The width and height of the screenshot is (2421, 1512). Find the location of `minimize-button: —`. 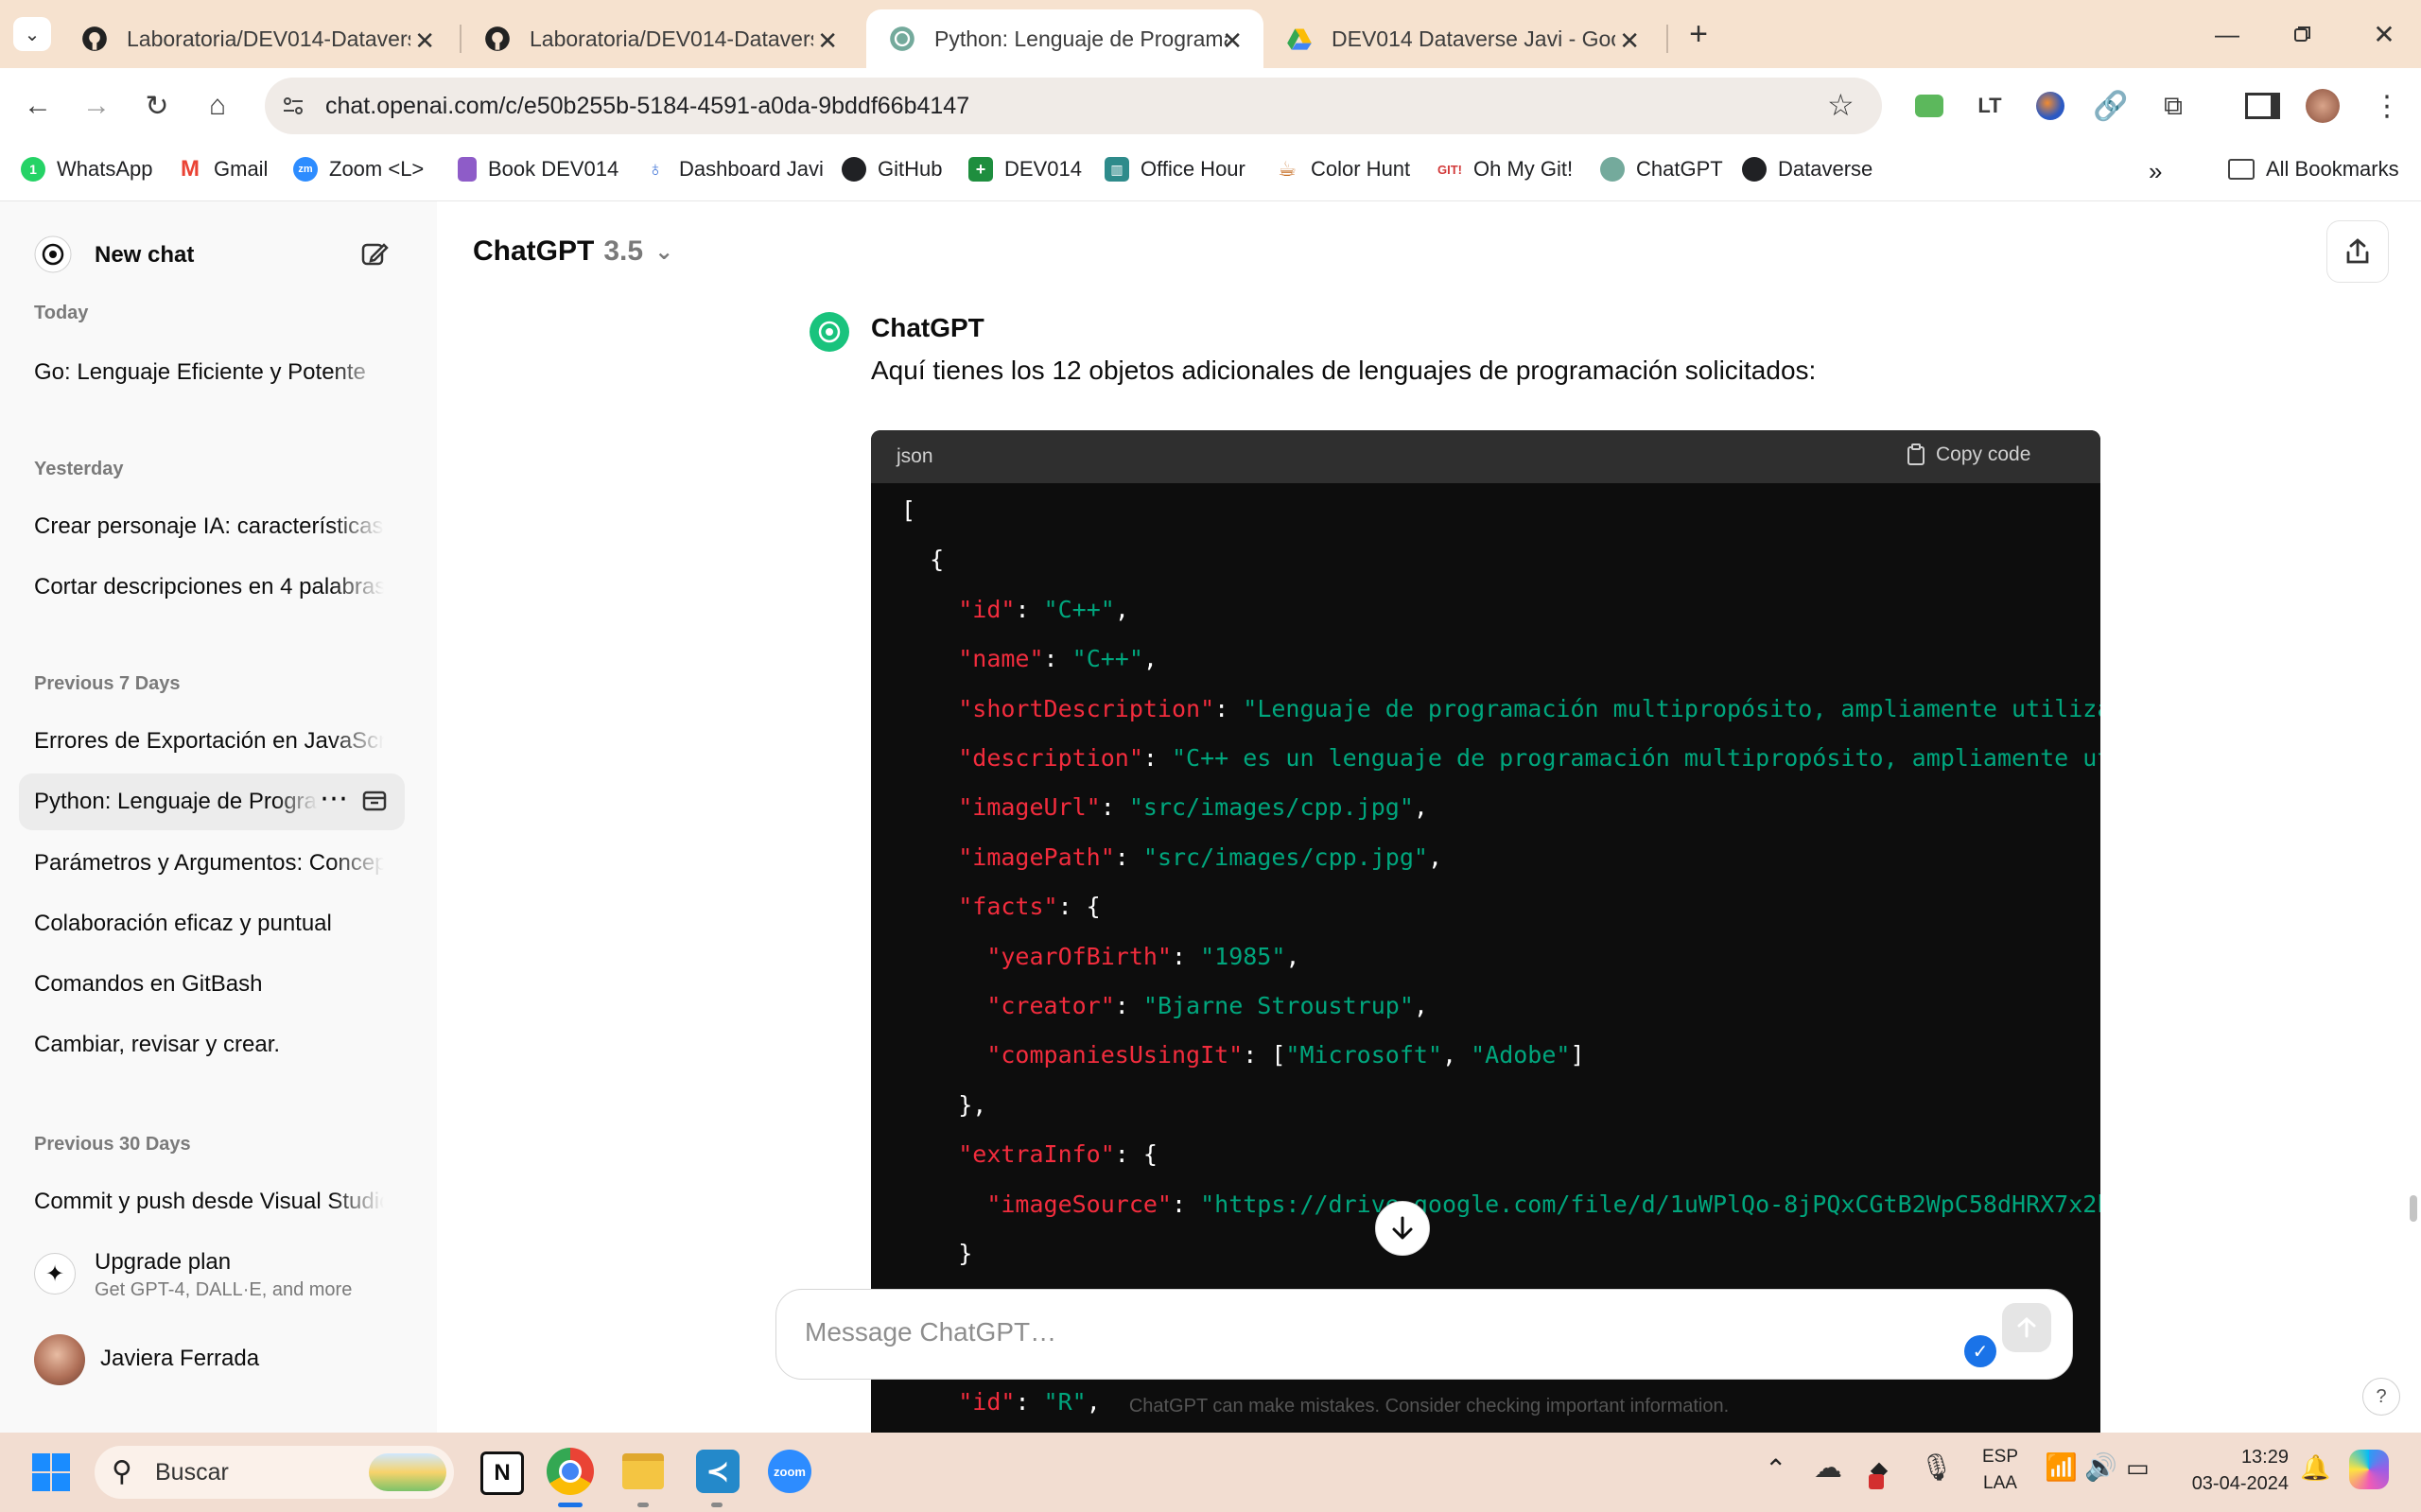

minimize-button: — is located at coordinates (2227, 34).